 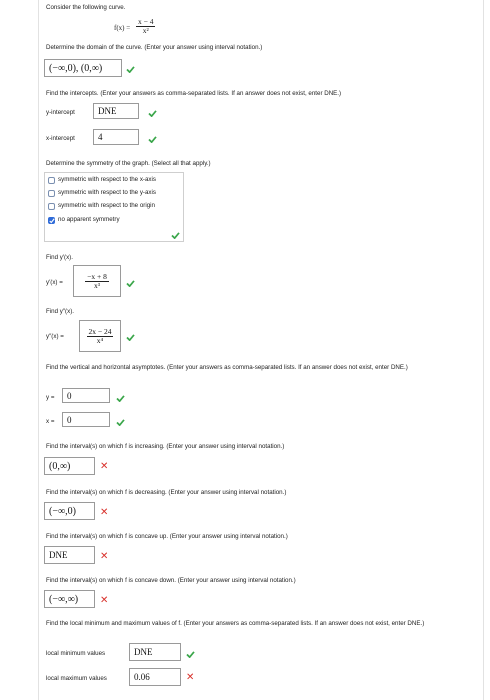 I want to click on y-intercept-field: DNE, so click(x=116, y=111).